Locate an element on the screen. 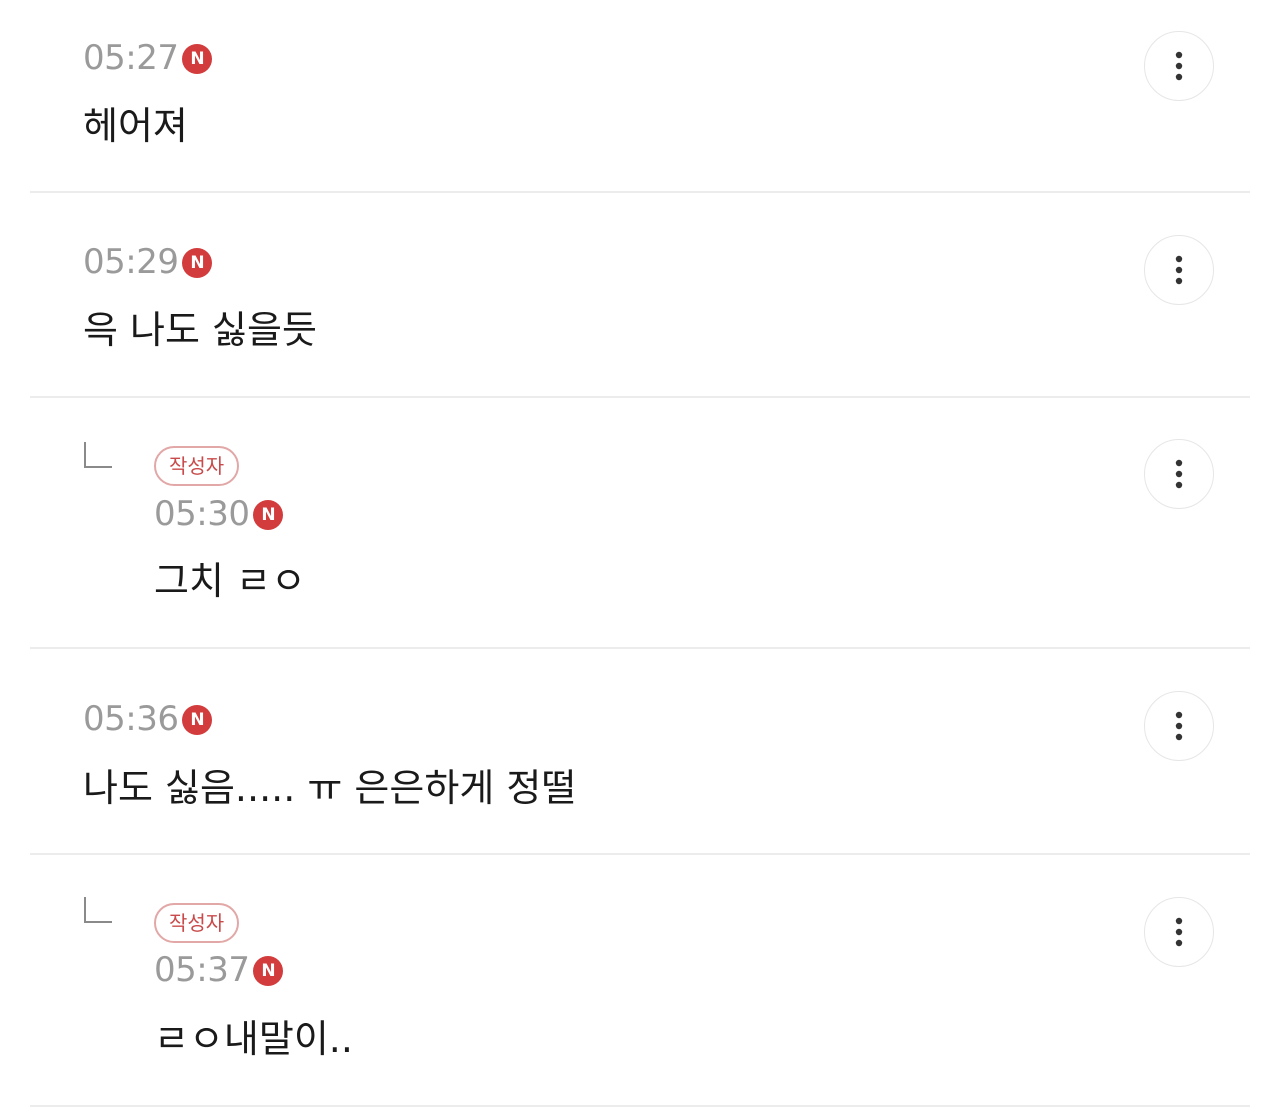 Image resolution: width=1280 pixels, height=1114 pixels. comment-text: ㄹㅇ내말이.. is located at coordinates (253, 1039).